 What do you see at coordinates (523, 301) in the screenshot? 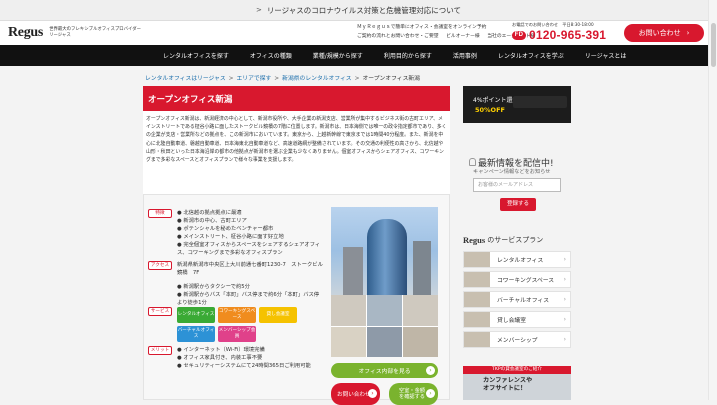
I see `plan-label: バーチャルオフィス` at bounding box center [523, 301].